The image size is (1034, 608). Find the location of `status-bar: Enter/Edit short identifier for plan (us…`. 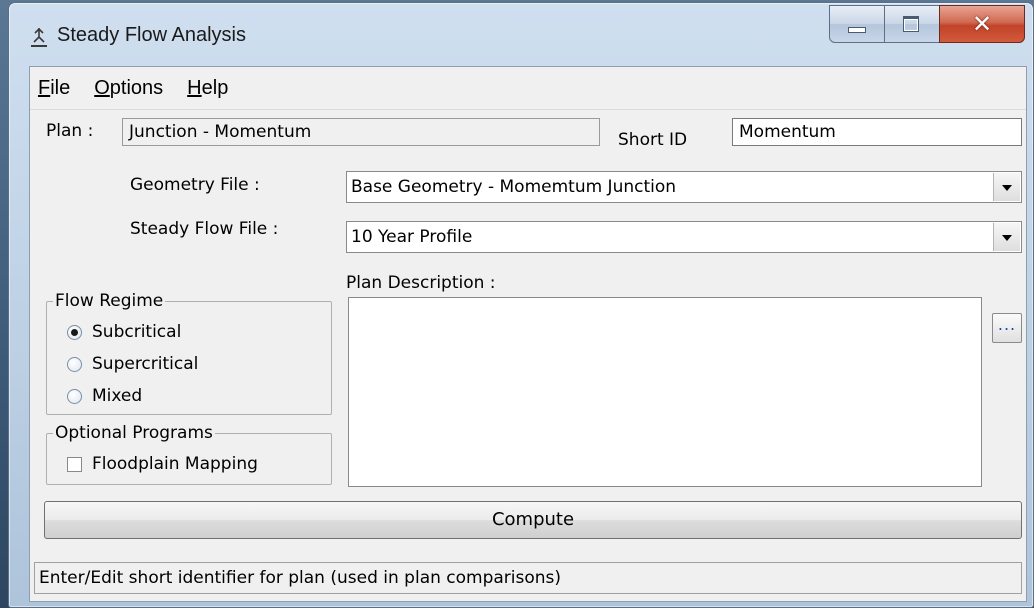

status-bar: Enter/Edit short identifier for plan (us… is located at coordinates (528, 578).